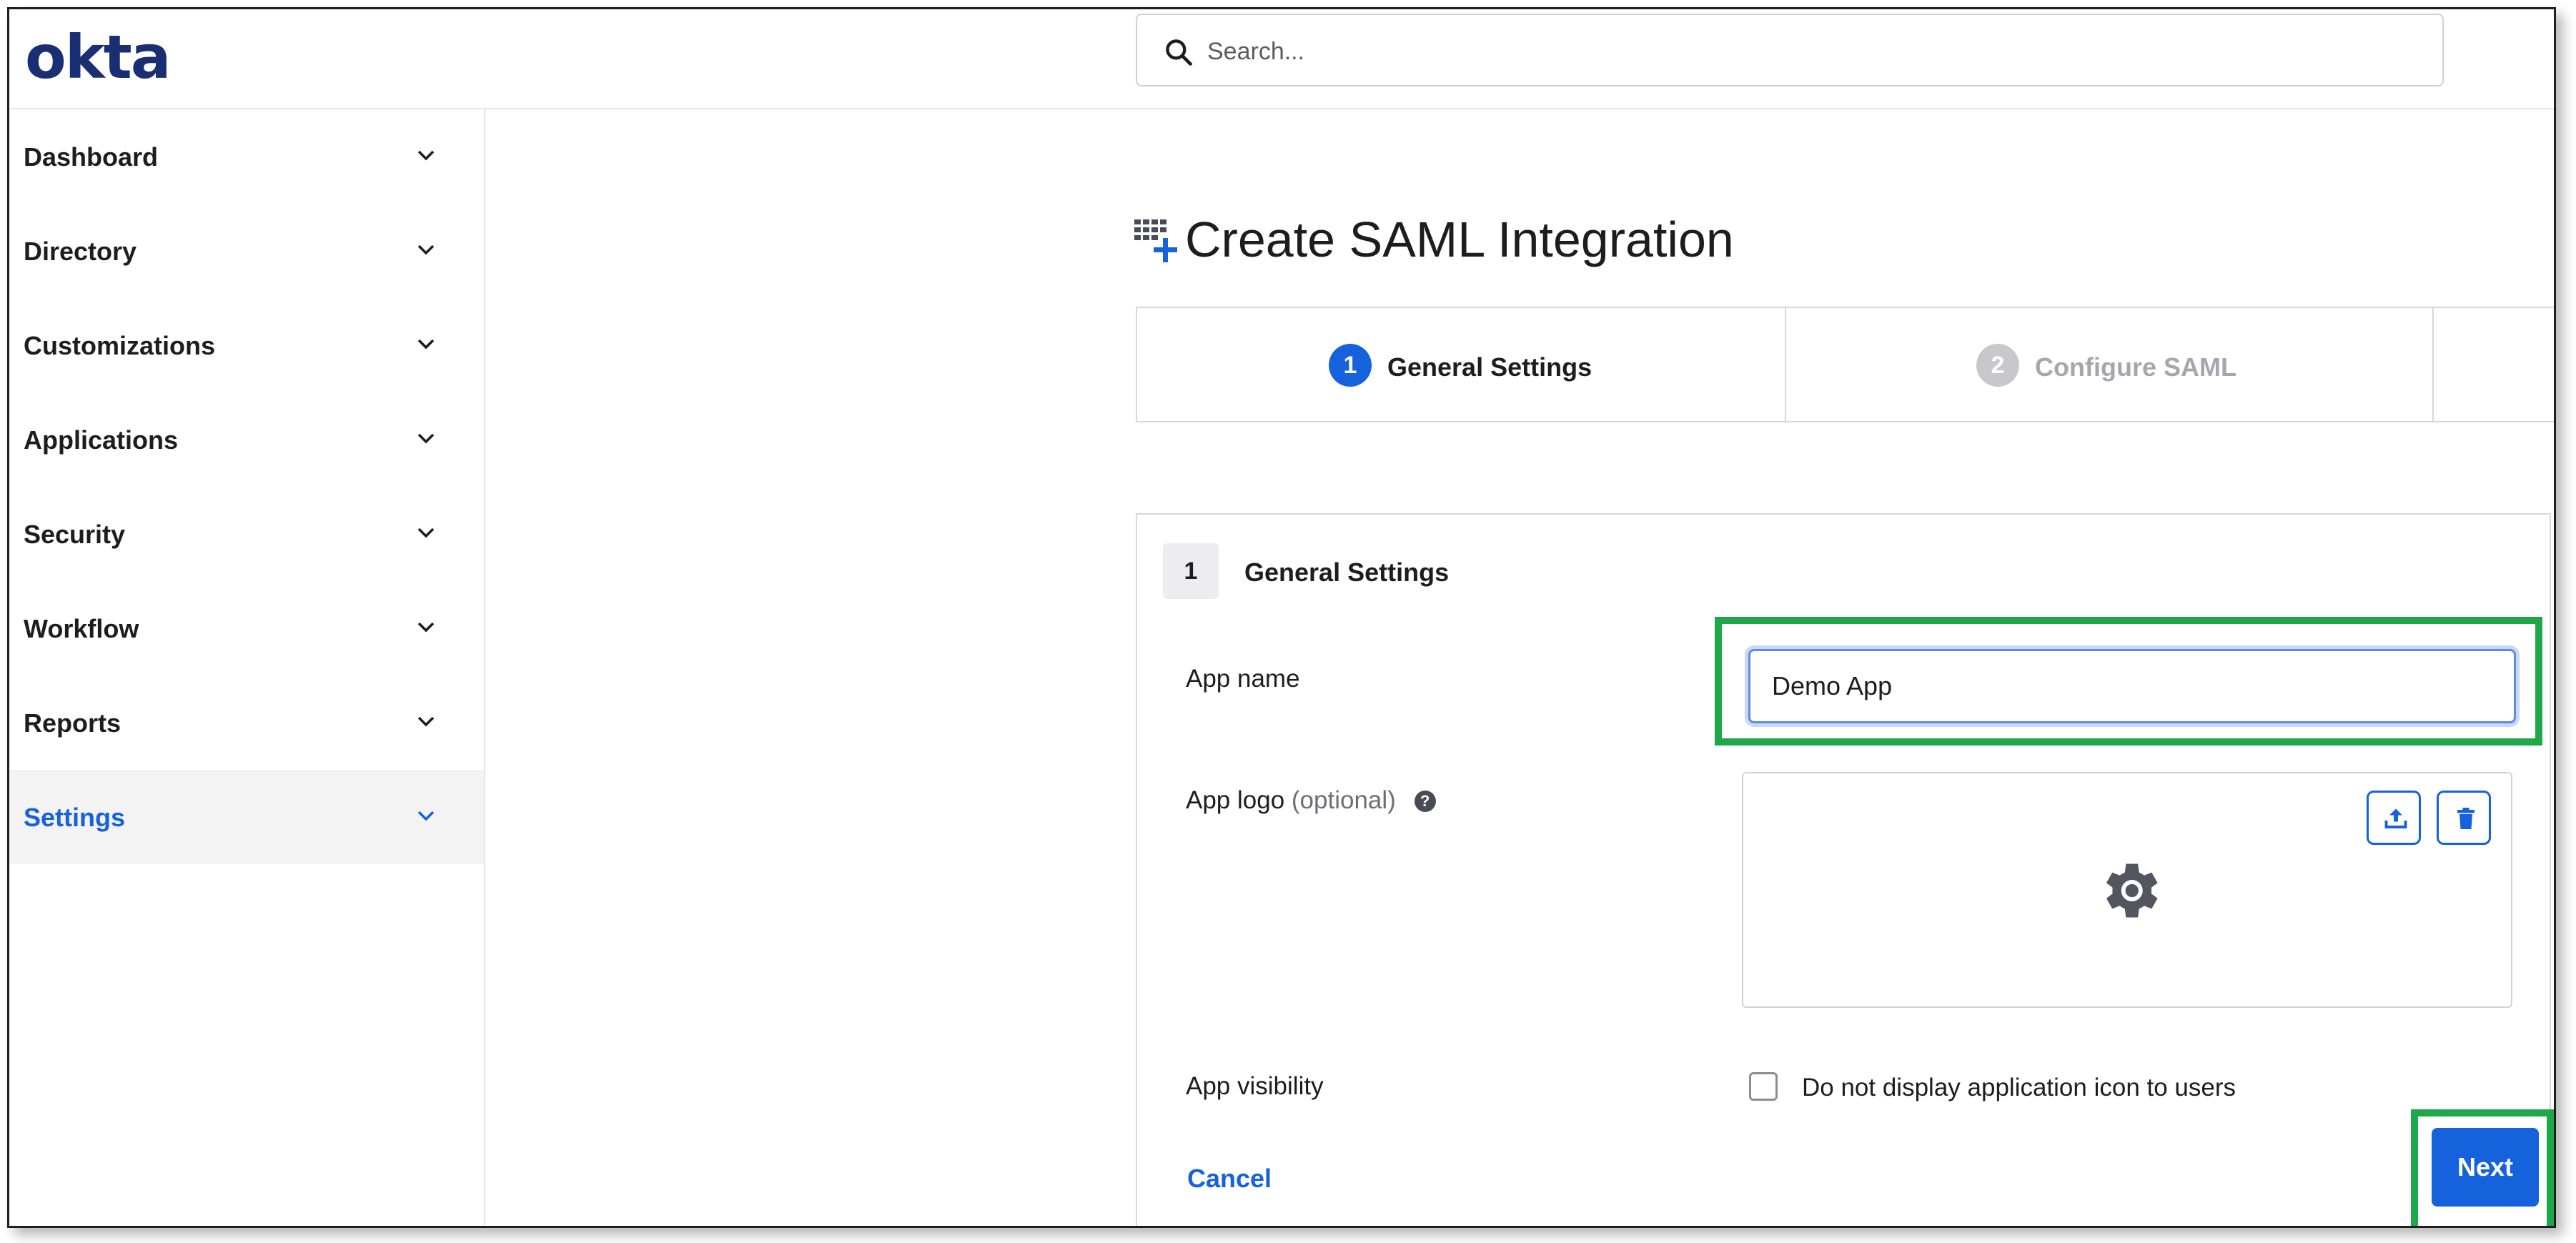 Image resolution: width=2576 pixels, height=1243 pixels. I want to click on step-label: Configure SAML, so click(2135, 367).